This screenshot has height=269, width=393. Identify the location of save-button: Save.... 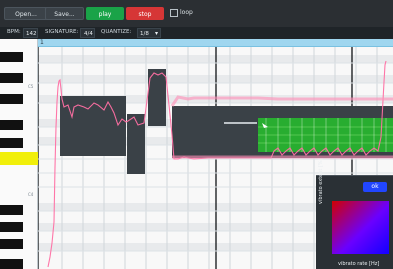
(64, 13).